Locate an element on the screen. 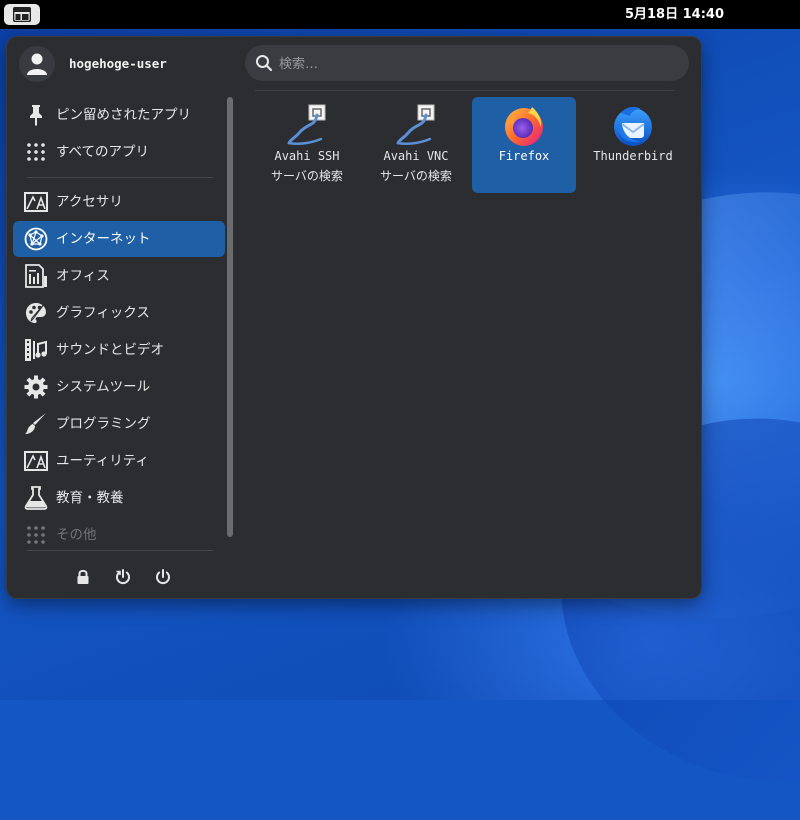 This screenshot has height=820, width=800. office-icon is located at coordinates (36, 276).